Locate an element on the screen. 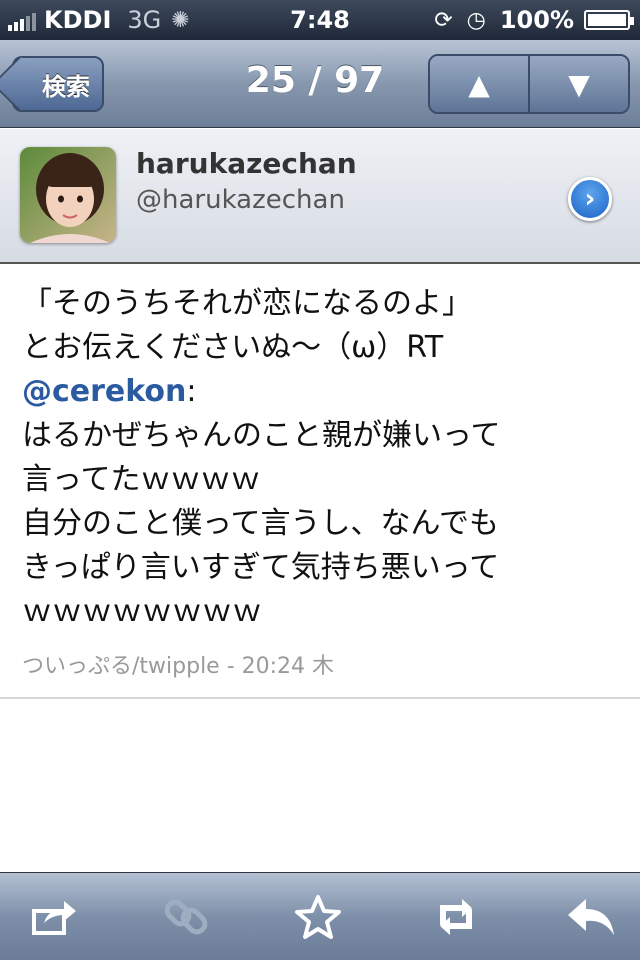 This screenshot has width=640, height=960. tweet-line: きっぱり言いすぎて気持ち悪いって is located at coordinates (261, 567).